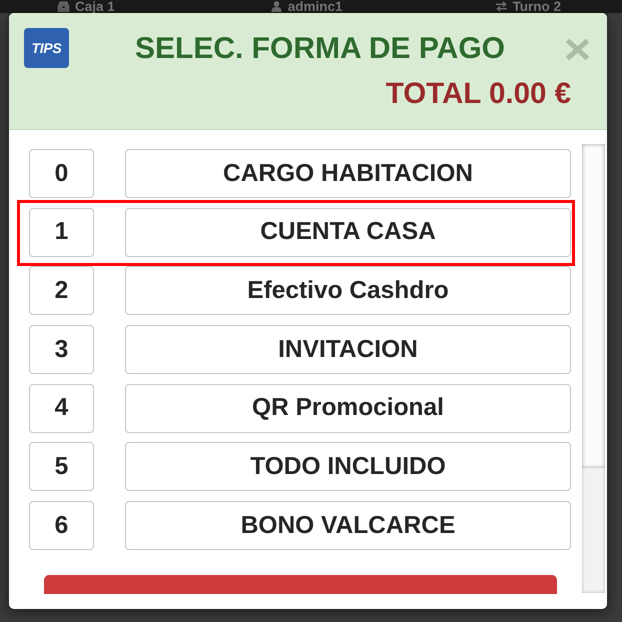  Describe the element at coordinates (348, 291) in the screenshot. I see `payment-option-button: Efectivo Cashdro` at that location.